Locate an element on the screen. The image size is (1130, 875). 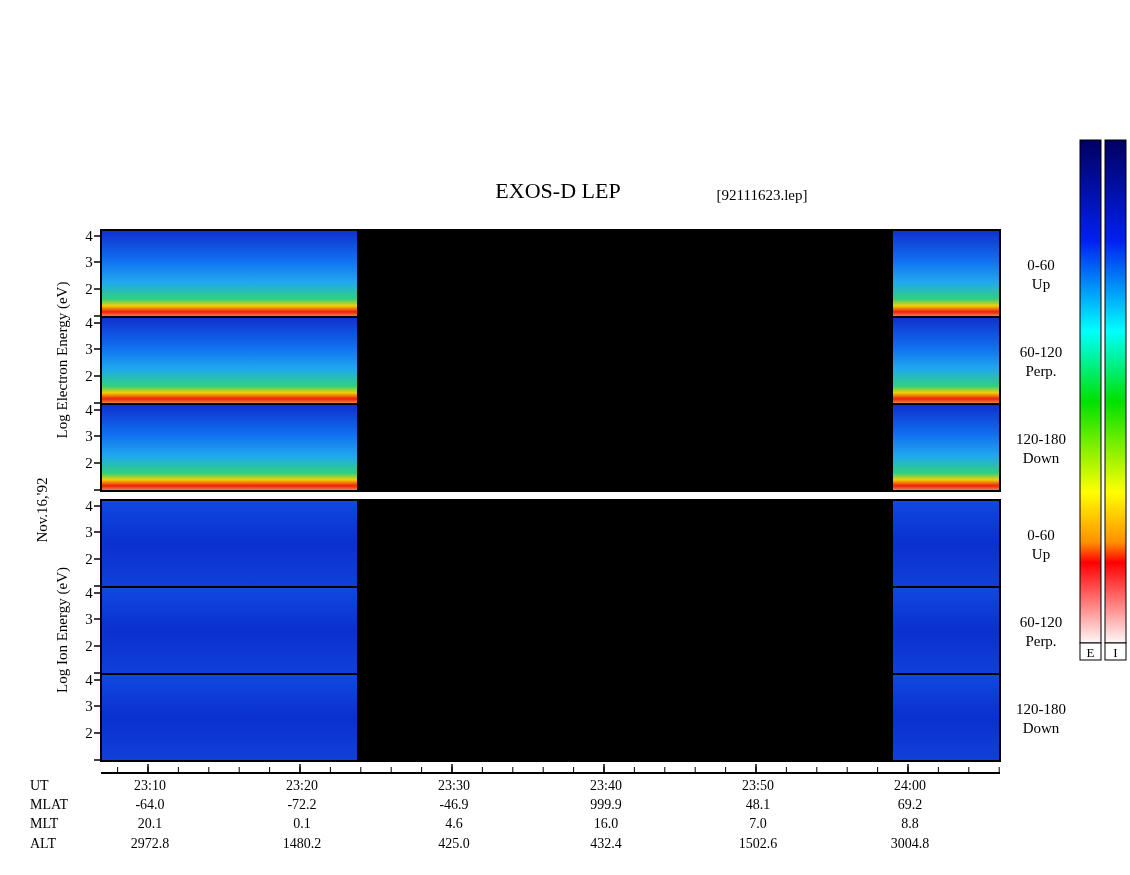
axis-value: 1480.2 is located at coordinates (302, 843).